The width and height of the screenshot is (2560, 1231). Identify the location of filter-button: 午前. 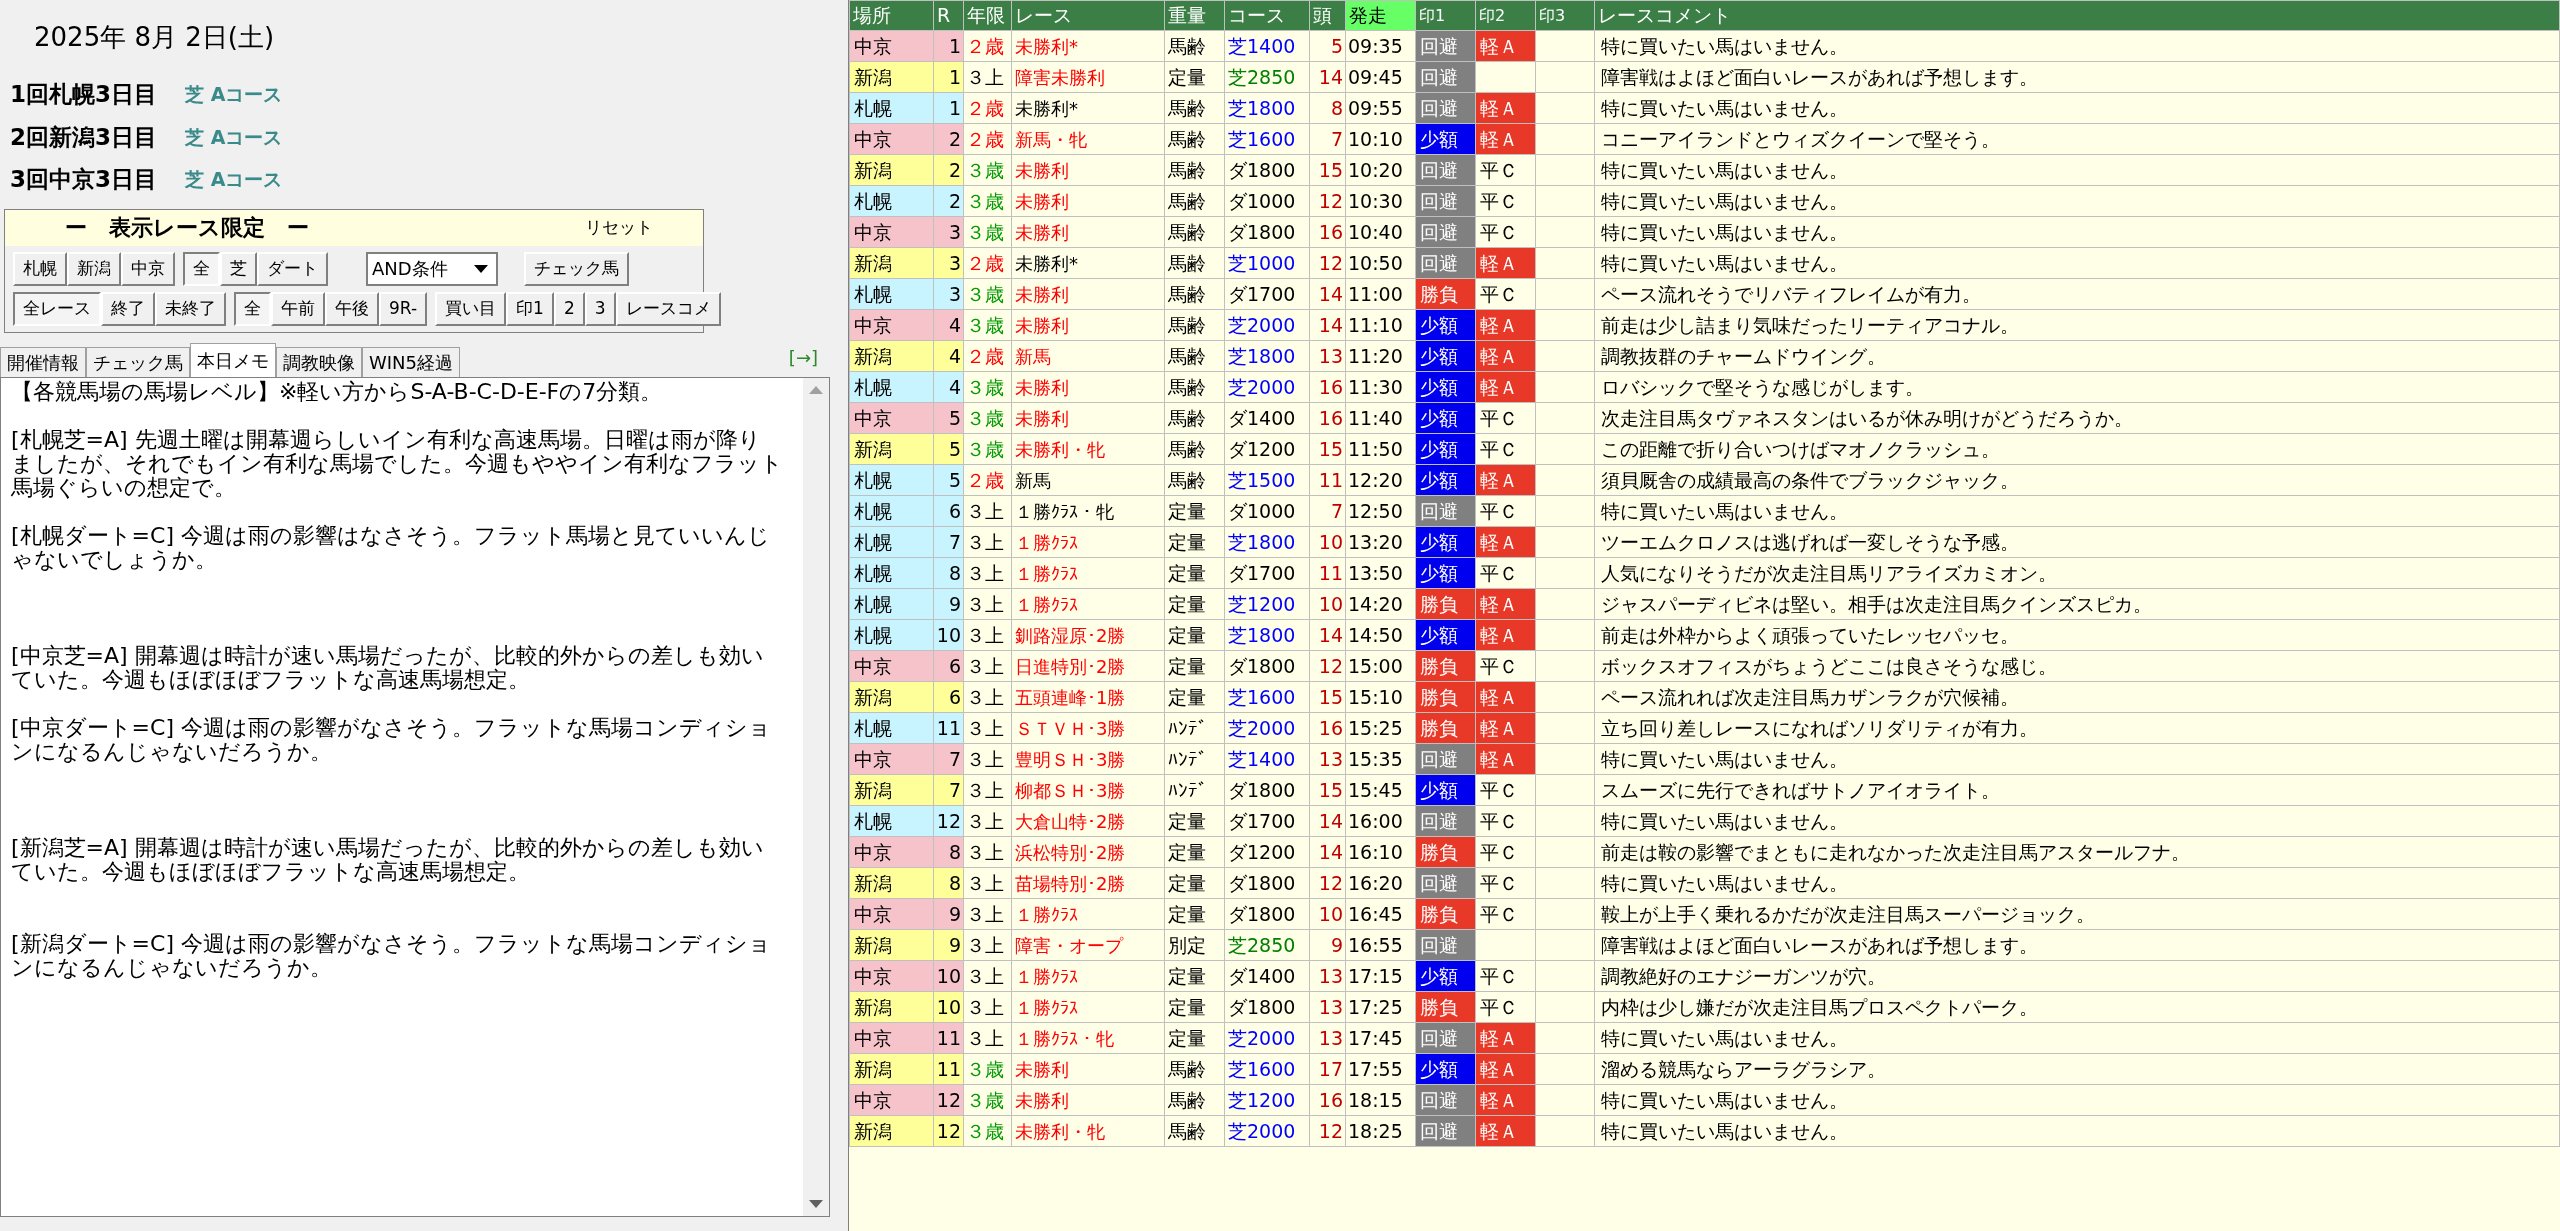
(298, 308).